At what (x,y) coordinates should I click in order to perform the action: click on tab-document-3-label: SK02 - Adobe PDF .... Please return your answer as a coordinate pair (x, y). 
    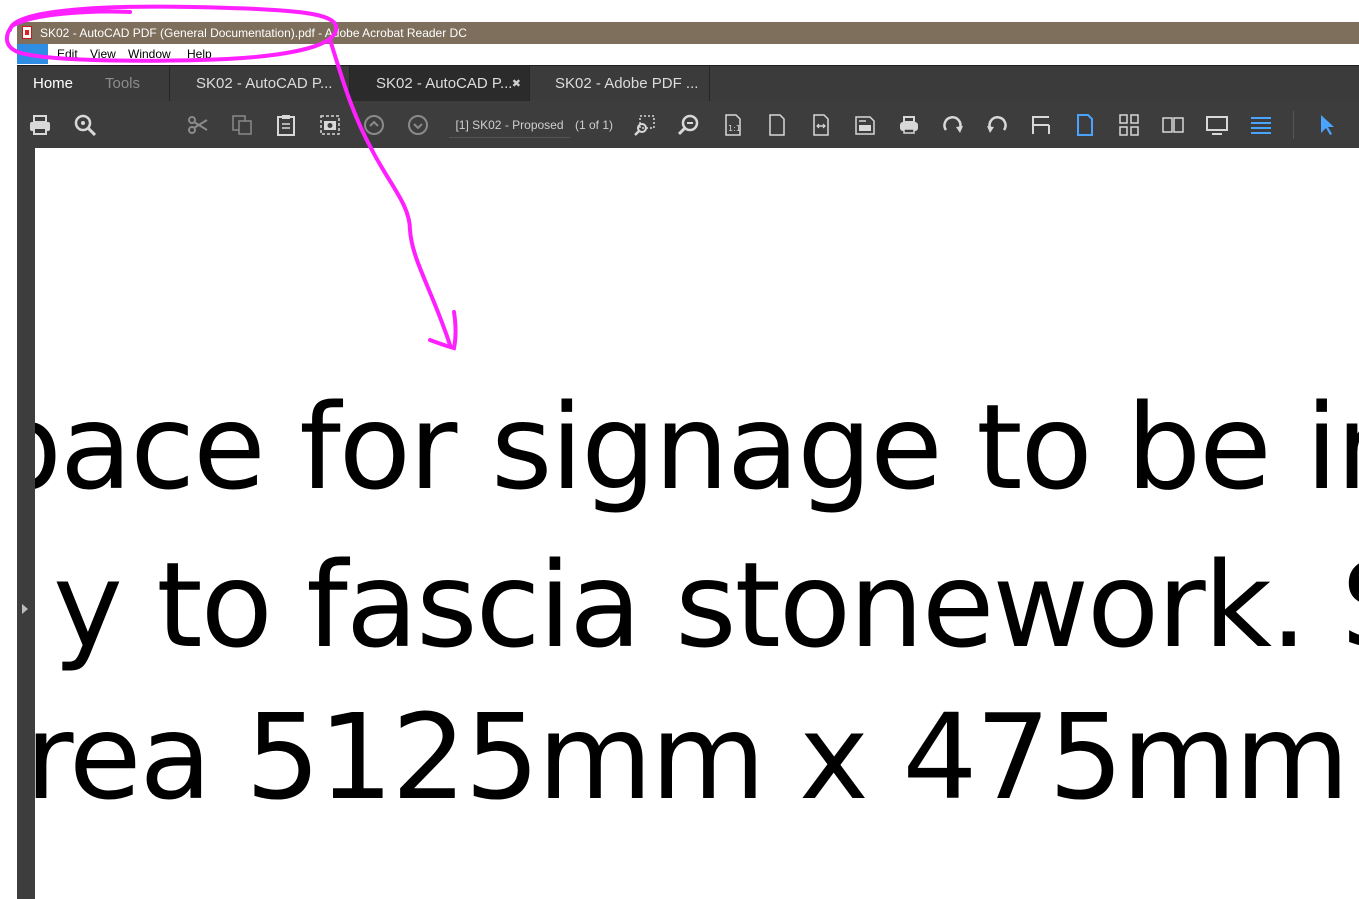
    Looking at the image, I should click on (627, 83).